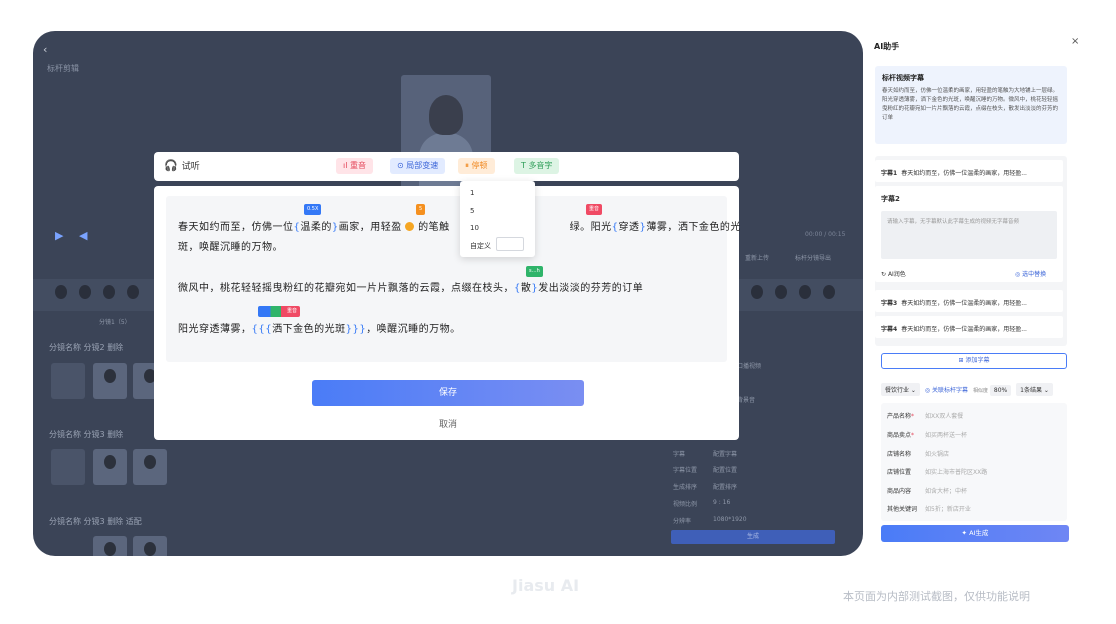 The height and width of the screenshot is (624, 1116). What do you see at coordinates (182, 165) in the screenshot?
I see `listen-button: 🎧 试听` at bounding box center [182, 165].